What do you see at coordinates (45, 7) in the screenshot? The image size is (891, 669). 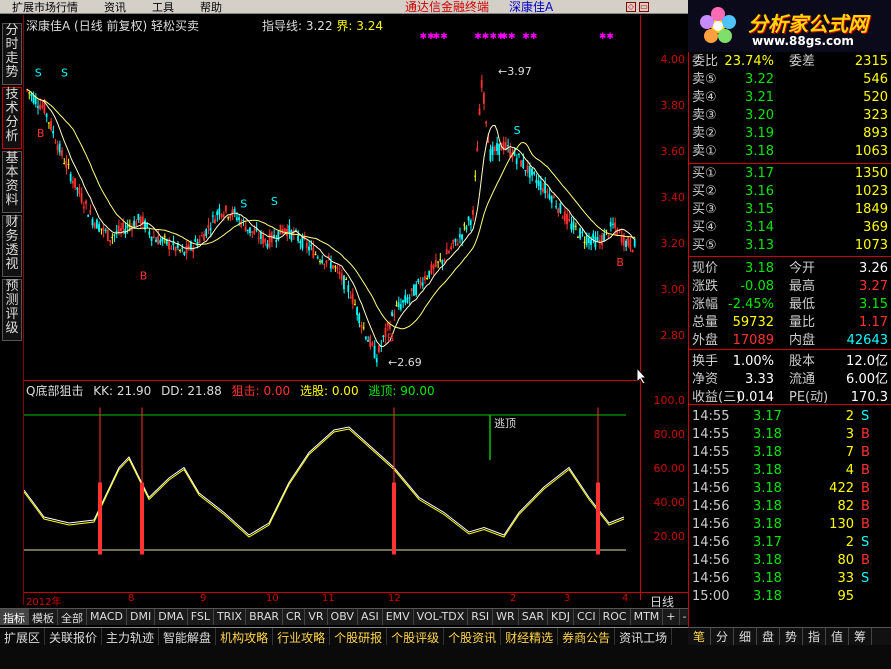 I see `menu-item-market: 扩展市场行情` at bounding box center [45, 7].